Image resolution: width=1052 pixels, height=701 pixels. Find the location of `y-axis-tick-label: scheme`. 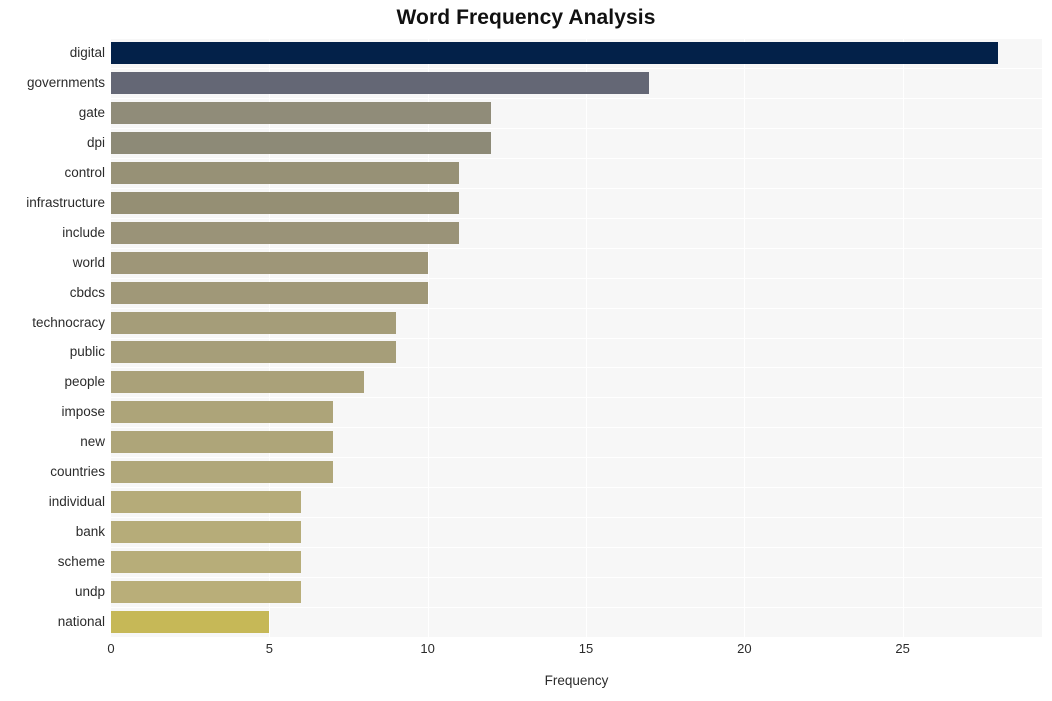

y-axis-tick-label: scheme is located at coordinates (81, 562).